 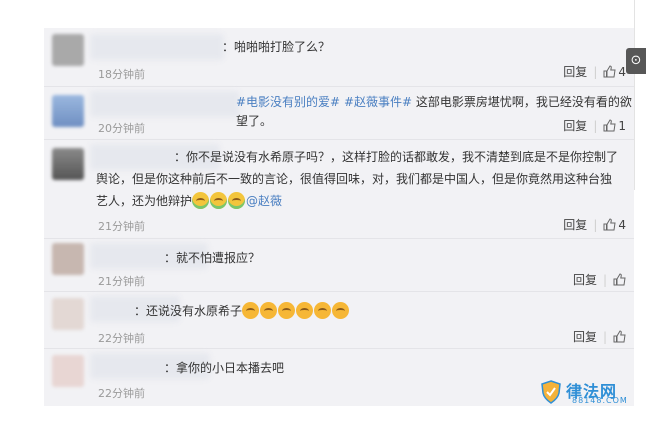 I want to click on site-watermark: 律法网 88148.COM, so click(x=586, y=393).